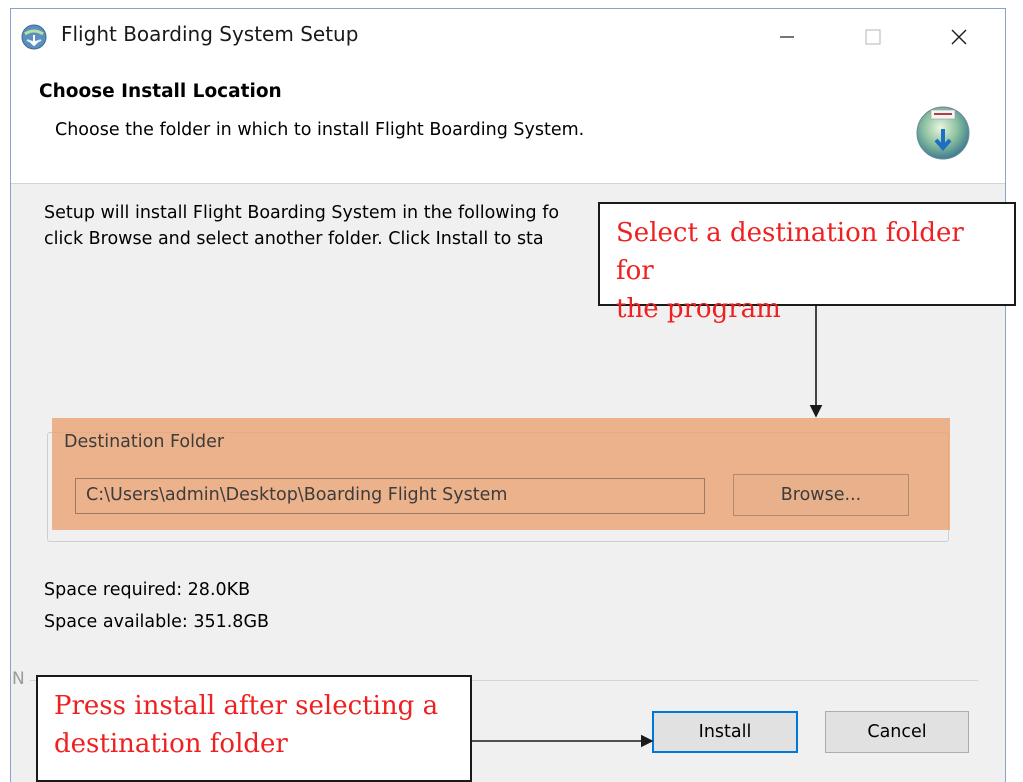  Describe the element at coordinates (698, 309) in the screenshot. I see `annotation-top-line-2: the program` at that location.